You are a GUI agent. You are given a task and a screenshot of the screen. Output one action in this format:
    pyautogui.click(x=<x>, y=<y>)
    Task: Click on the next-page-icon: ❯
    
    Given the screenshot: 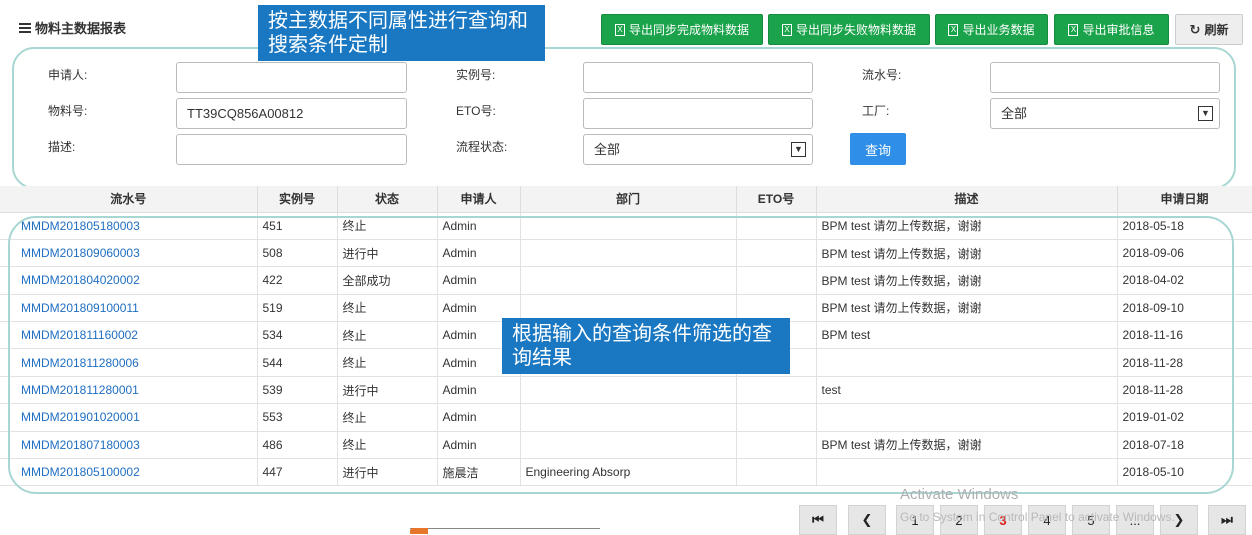 What is the action you would take?
    pyautogui.click(x=1179, y=519)
    